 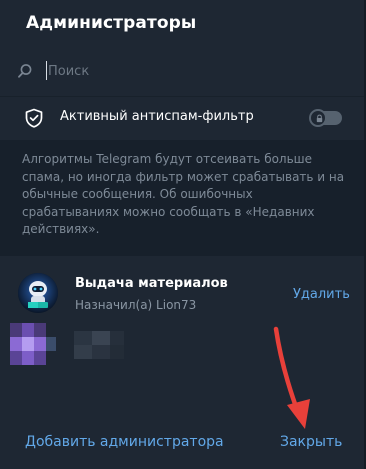 I want to click on close-button: Закрыть, so click(x=311, y=442).